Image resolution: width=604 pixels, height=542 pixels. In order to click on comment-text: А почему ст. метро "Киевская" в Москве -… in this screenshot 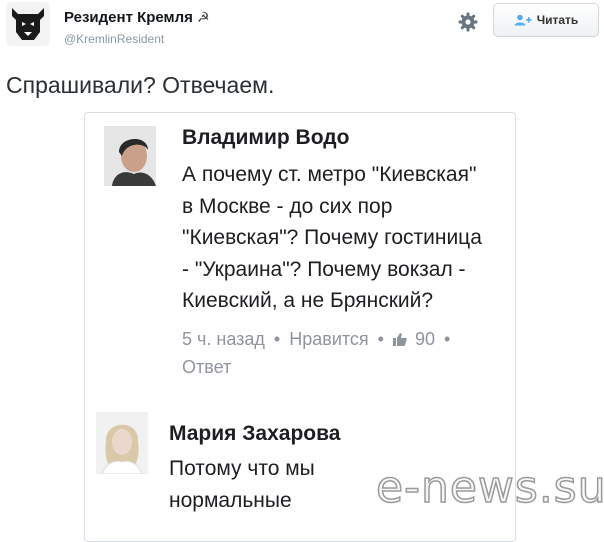, I will do `click(332, 238)`.